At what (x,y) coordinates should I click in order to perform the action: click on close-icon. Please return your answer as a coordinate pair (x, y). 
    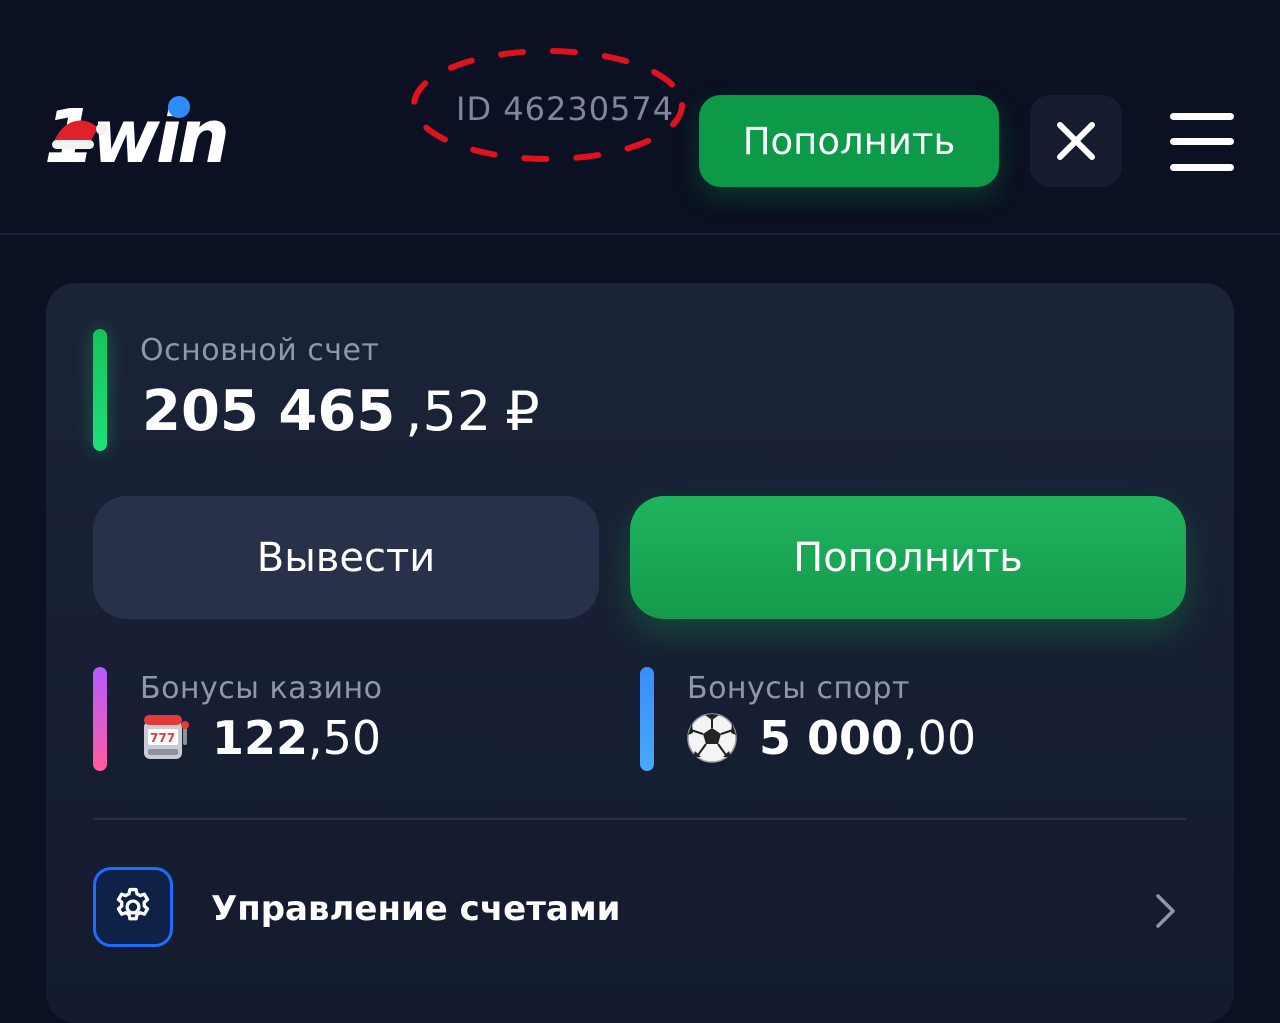
    Looking at the image, I should click on (1076, 141).